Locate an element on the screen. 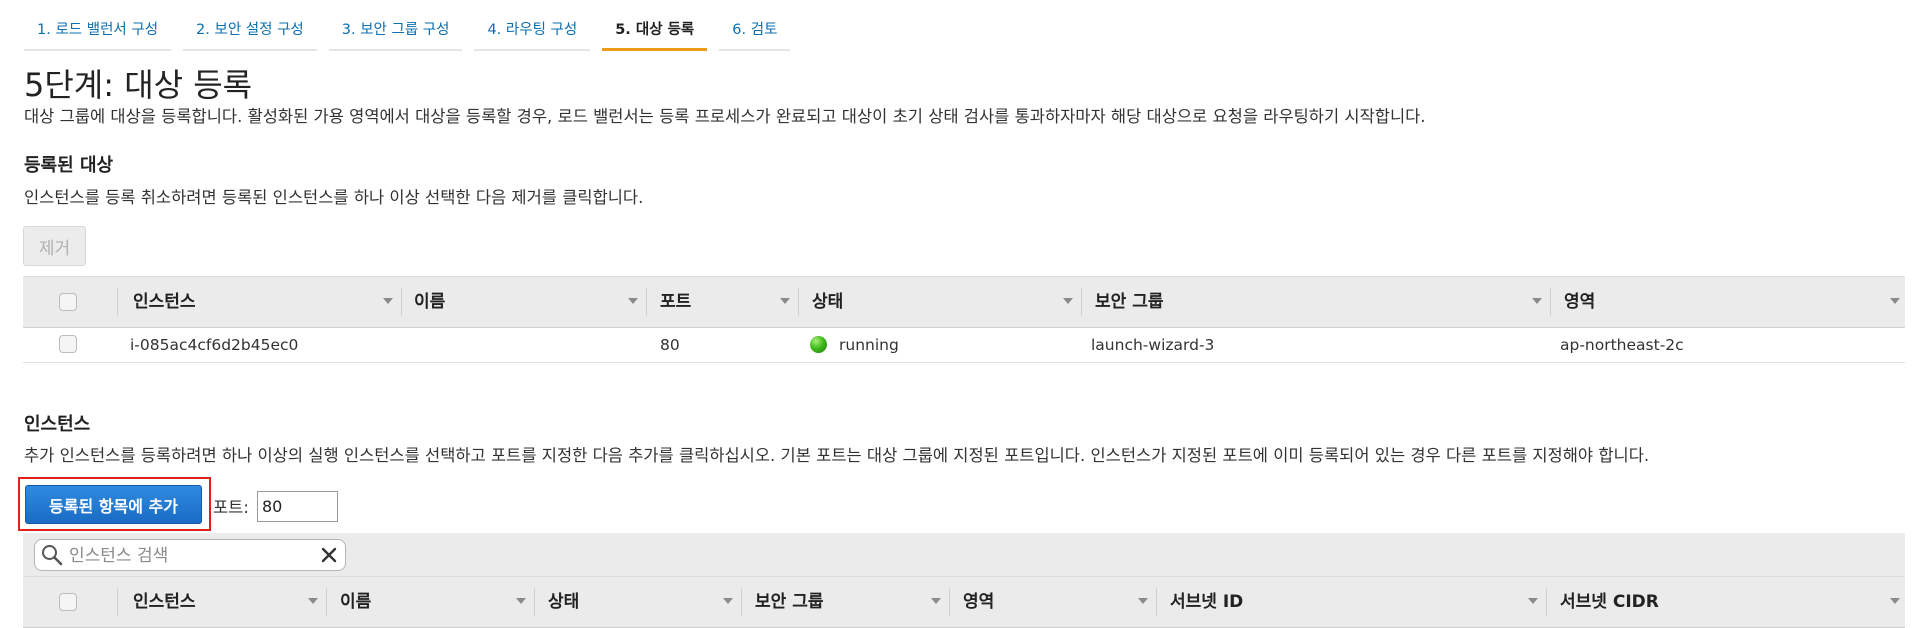  tab-configure-load-balancer: 1. 로드 밸런서 구성 is located at coordinates (98, 25).